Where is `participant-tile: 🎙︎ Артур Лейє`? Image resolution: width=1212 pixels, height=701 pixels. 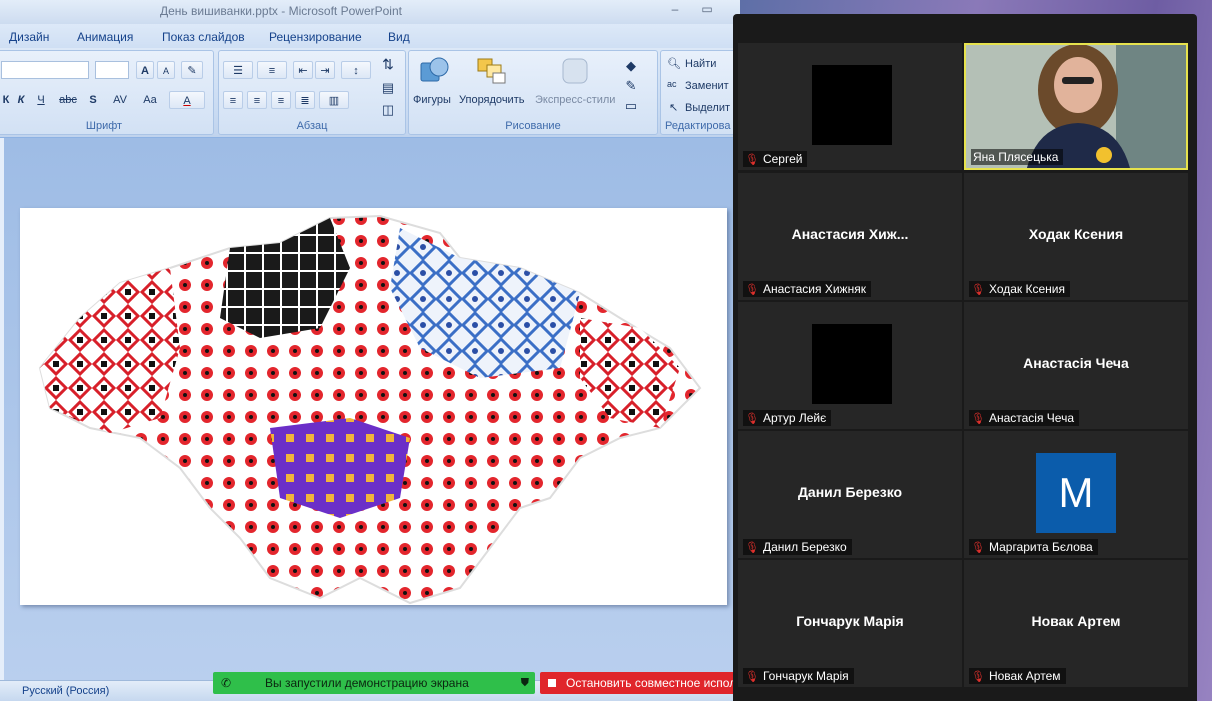
participant-tile: 🎙︎ Артур Лейє is located at coordinates (850, 365).